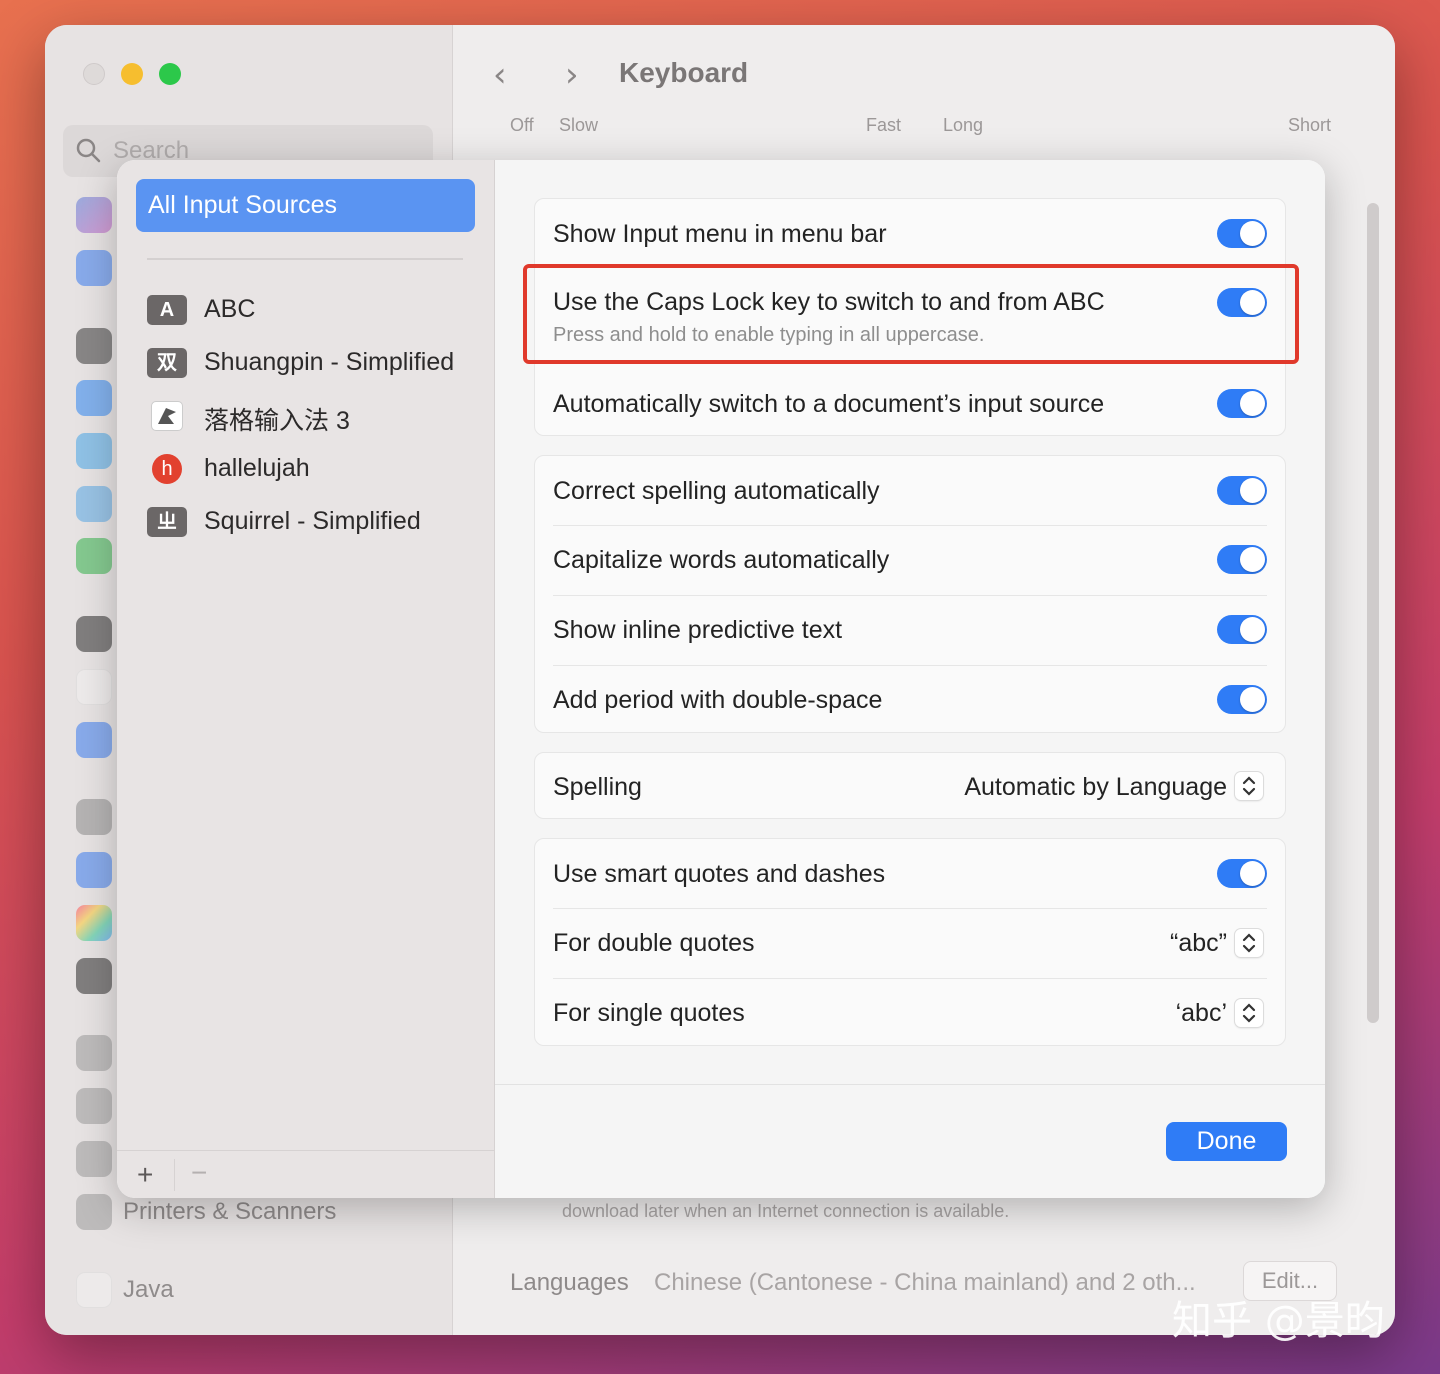 The image size is (1440, 1374). What do you see at coordinates (132, 74) in the screenshot?
I see `minimize-window-button` at bounding box center [132, 74].